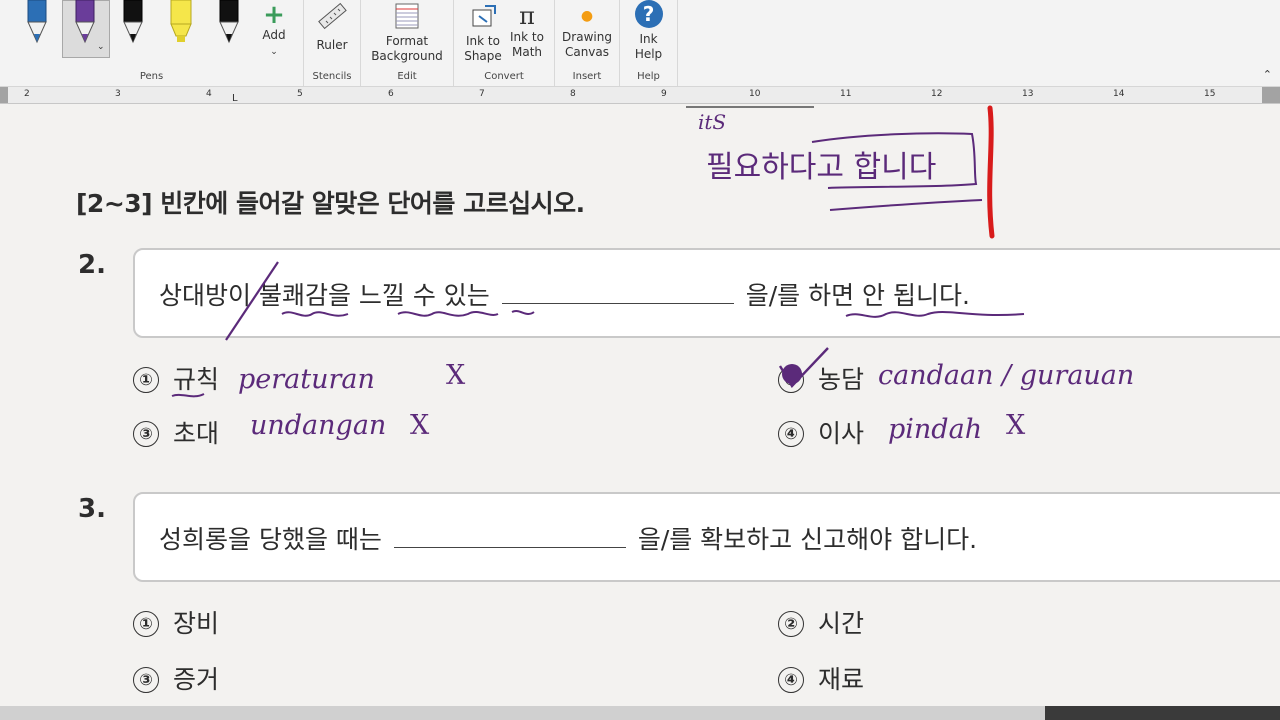 The width and height of the screenshot is (1280, 720). I want to click on insert-group: ● Drawing Canvas Insert, so click(587, 43).